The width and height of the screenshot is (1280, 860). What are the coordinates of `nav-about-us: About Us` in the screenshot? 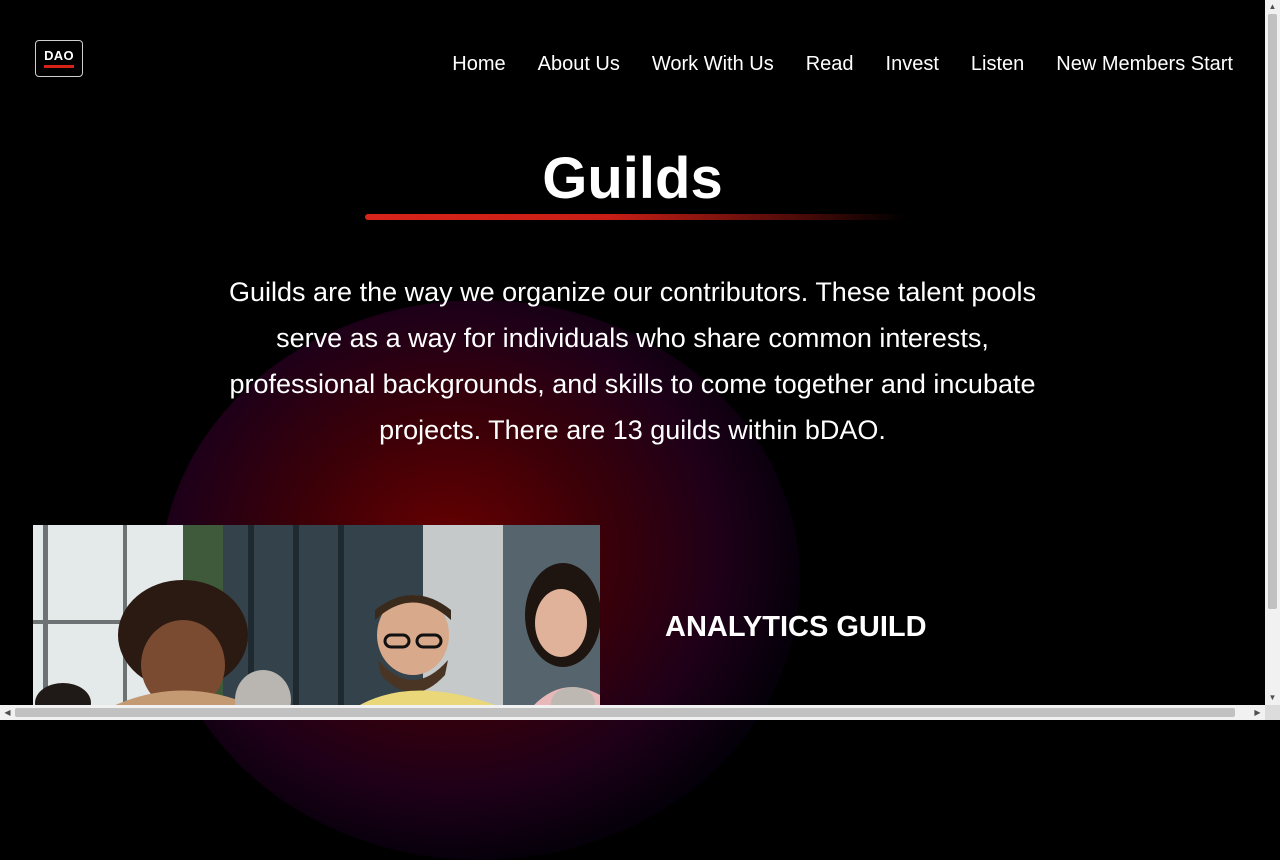 It's located at (579, 64).